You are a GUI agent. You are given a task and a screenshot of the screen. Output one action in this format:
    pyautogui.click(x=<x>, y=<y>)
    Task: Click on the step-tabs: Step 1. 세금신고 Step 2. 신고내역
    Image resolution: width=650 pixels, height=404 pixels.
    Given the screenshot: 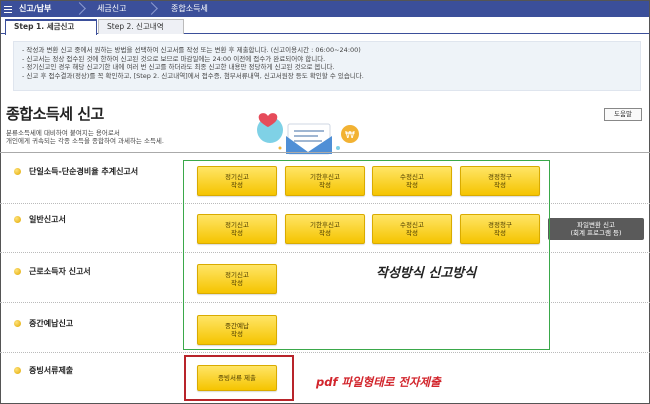 What is the action you would take?
    pyautogui.click(x=325, y=27)
    